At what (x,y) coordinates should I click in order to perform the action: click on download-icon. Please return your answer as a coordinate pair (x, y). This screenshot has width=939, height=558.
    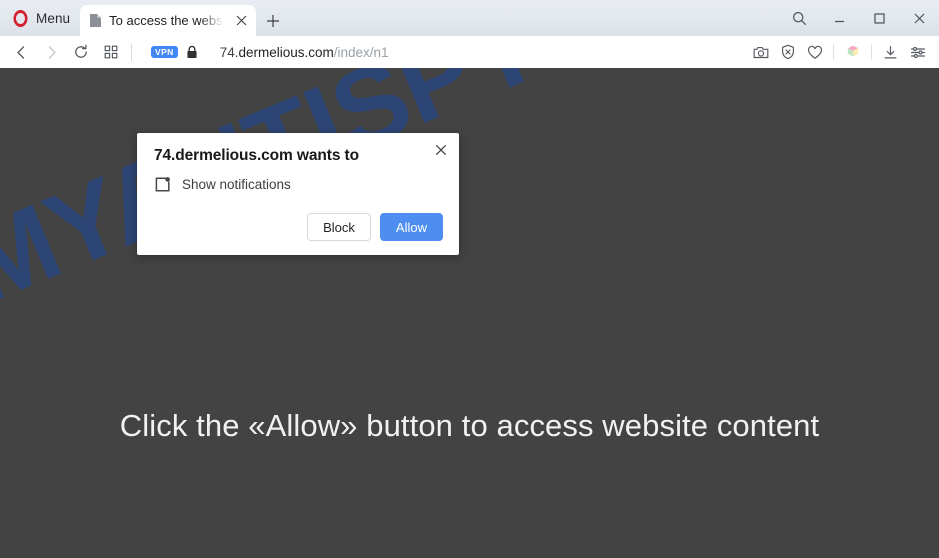
    Looking at the image, I should click on (890, 52).